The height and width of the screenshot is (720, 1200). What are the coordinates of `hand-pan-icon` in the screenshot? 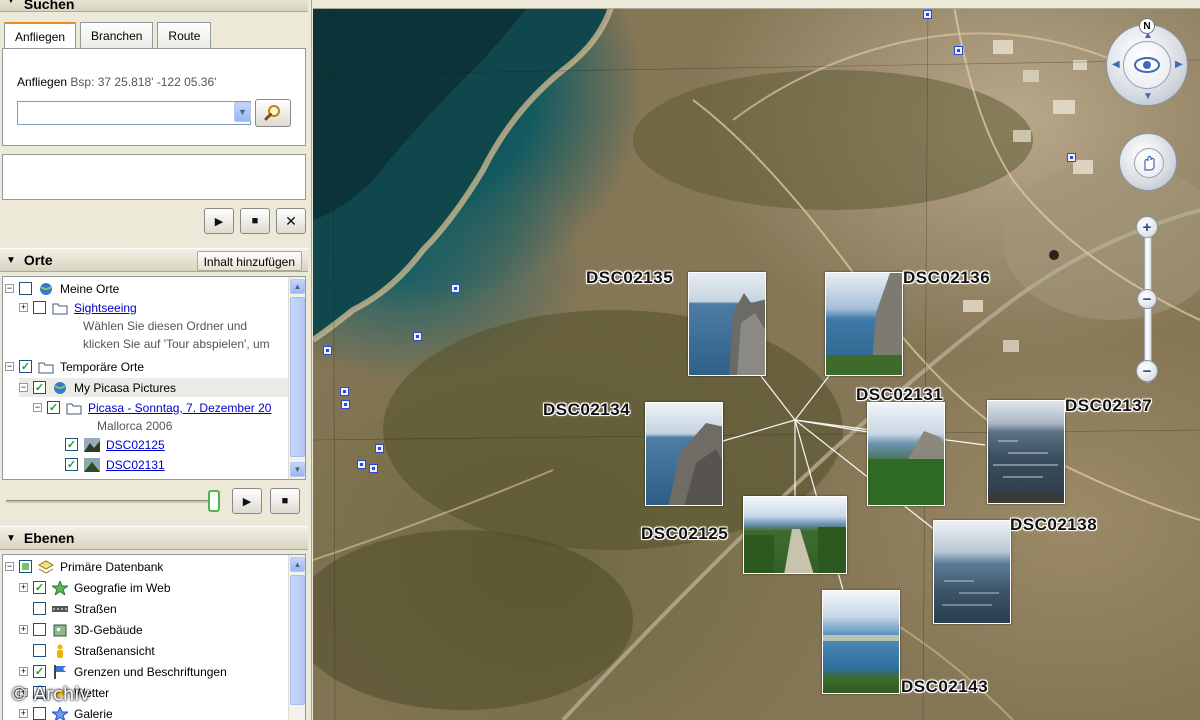 It's located at (1149, 163).